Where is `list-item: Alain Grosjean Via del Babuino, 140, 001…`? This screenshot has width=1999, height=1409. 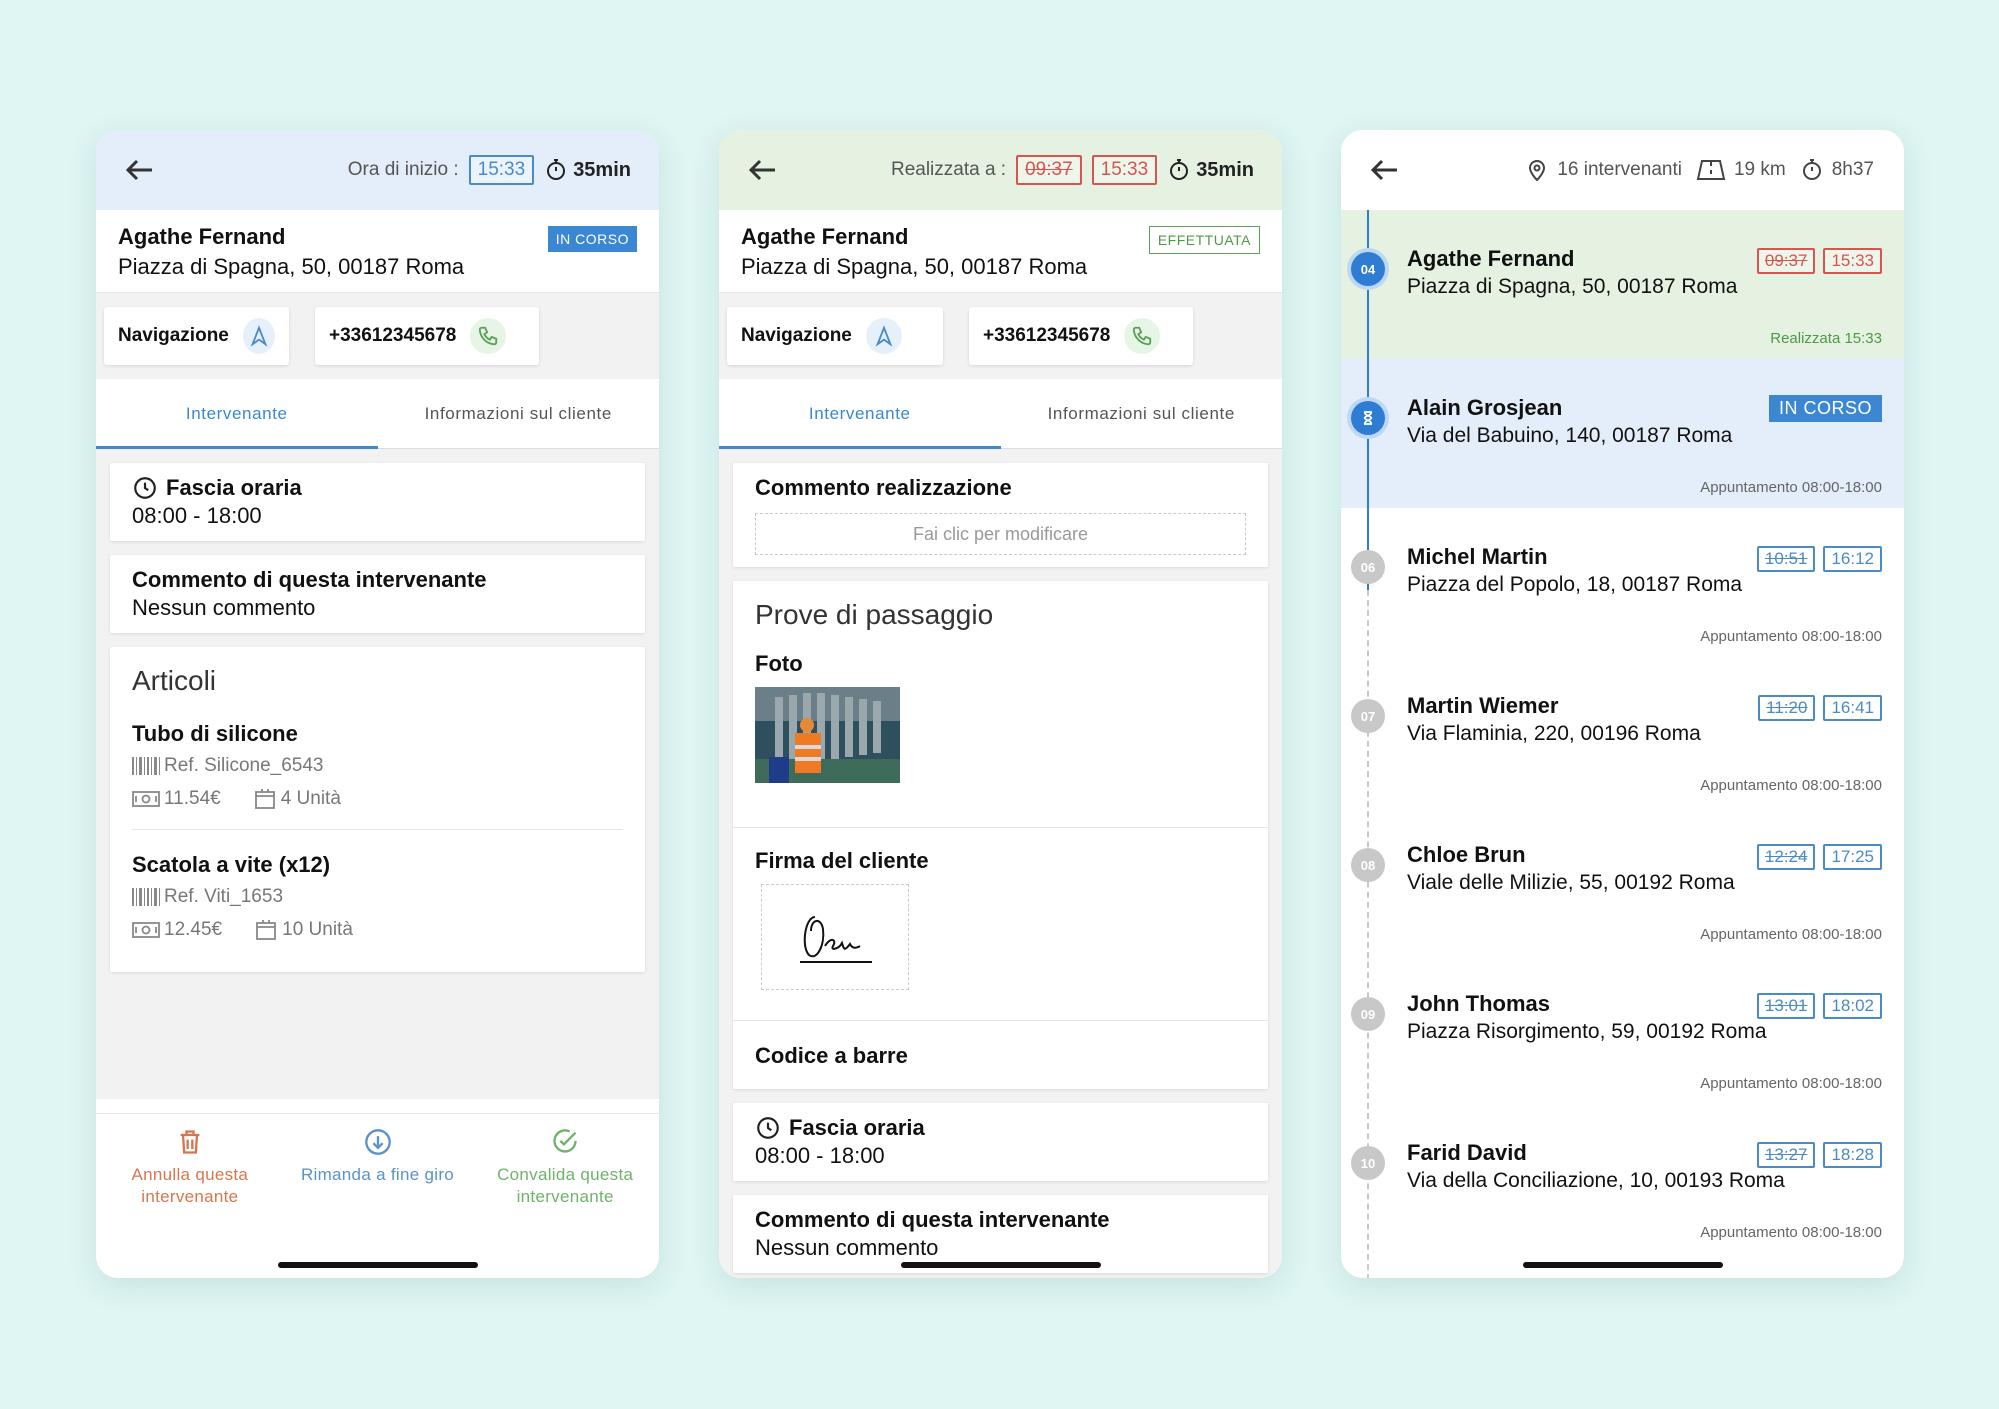
list-item: Alain Grosjean Via del Babuino, 140, 001… is located at coordinates (1622, 433).